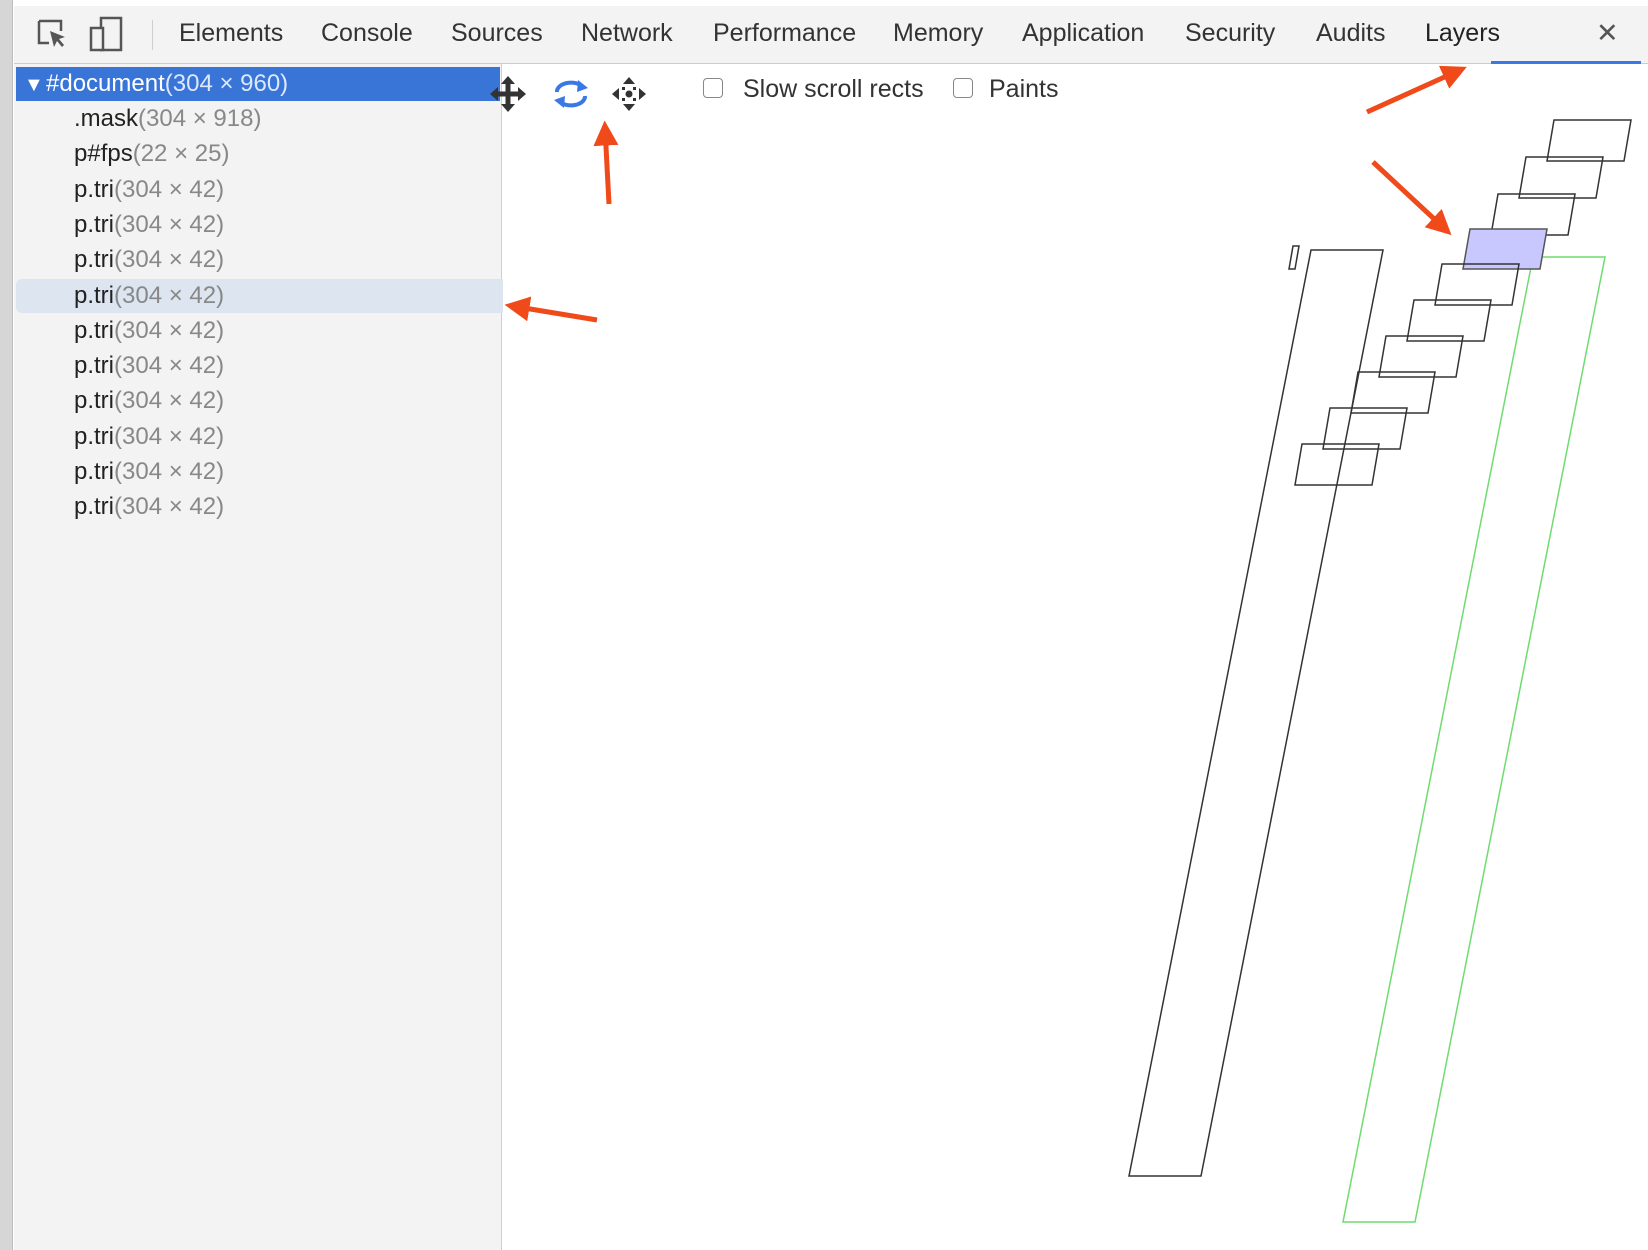 Image resolution: width=1648 pixels, height=1250 pixels. I want to click on tab-elements: Elements, so click(231, 34).